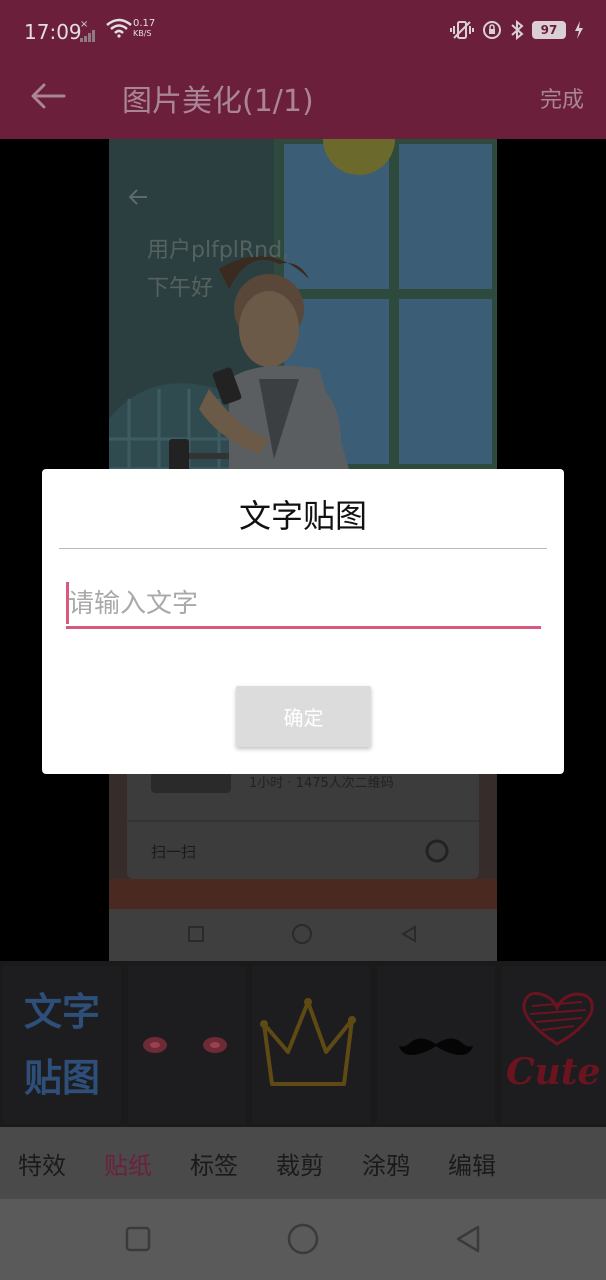 The width and height of the screenshot is (606, 1280). I want to click on back-nav-icon, so click(468, 1239).